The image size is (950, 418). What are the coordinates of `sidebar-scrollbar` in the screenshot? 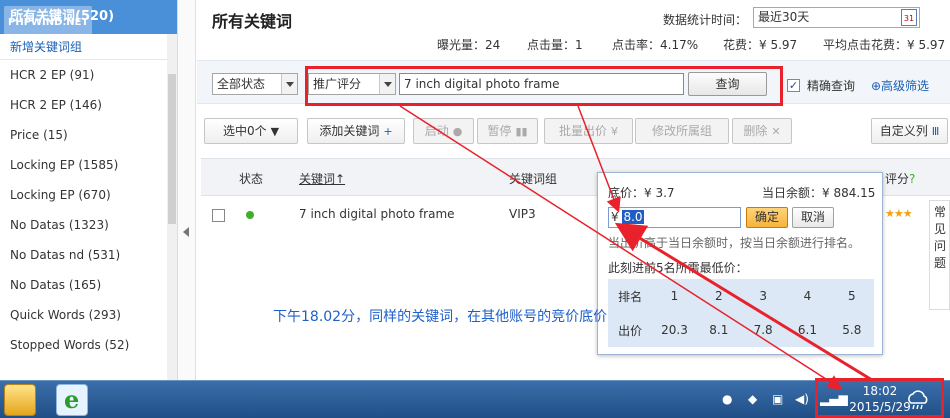 It's located at (172, 207).